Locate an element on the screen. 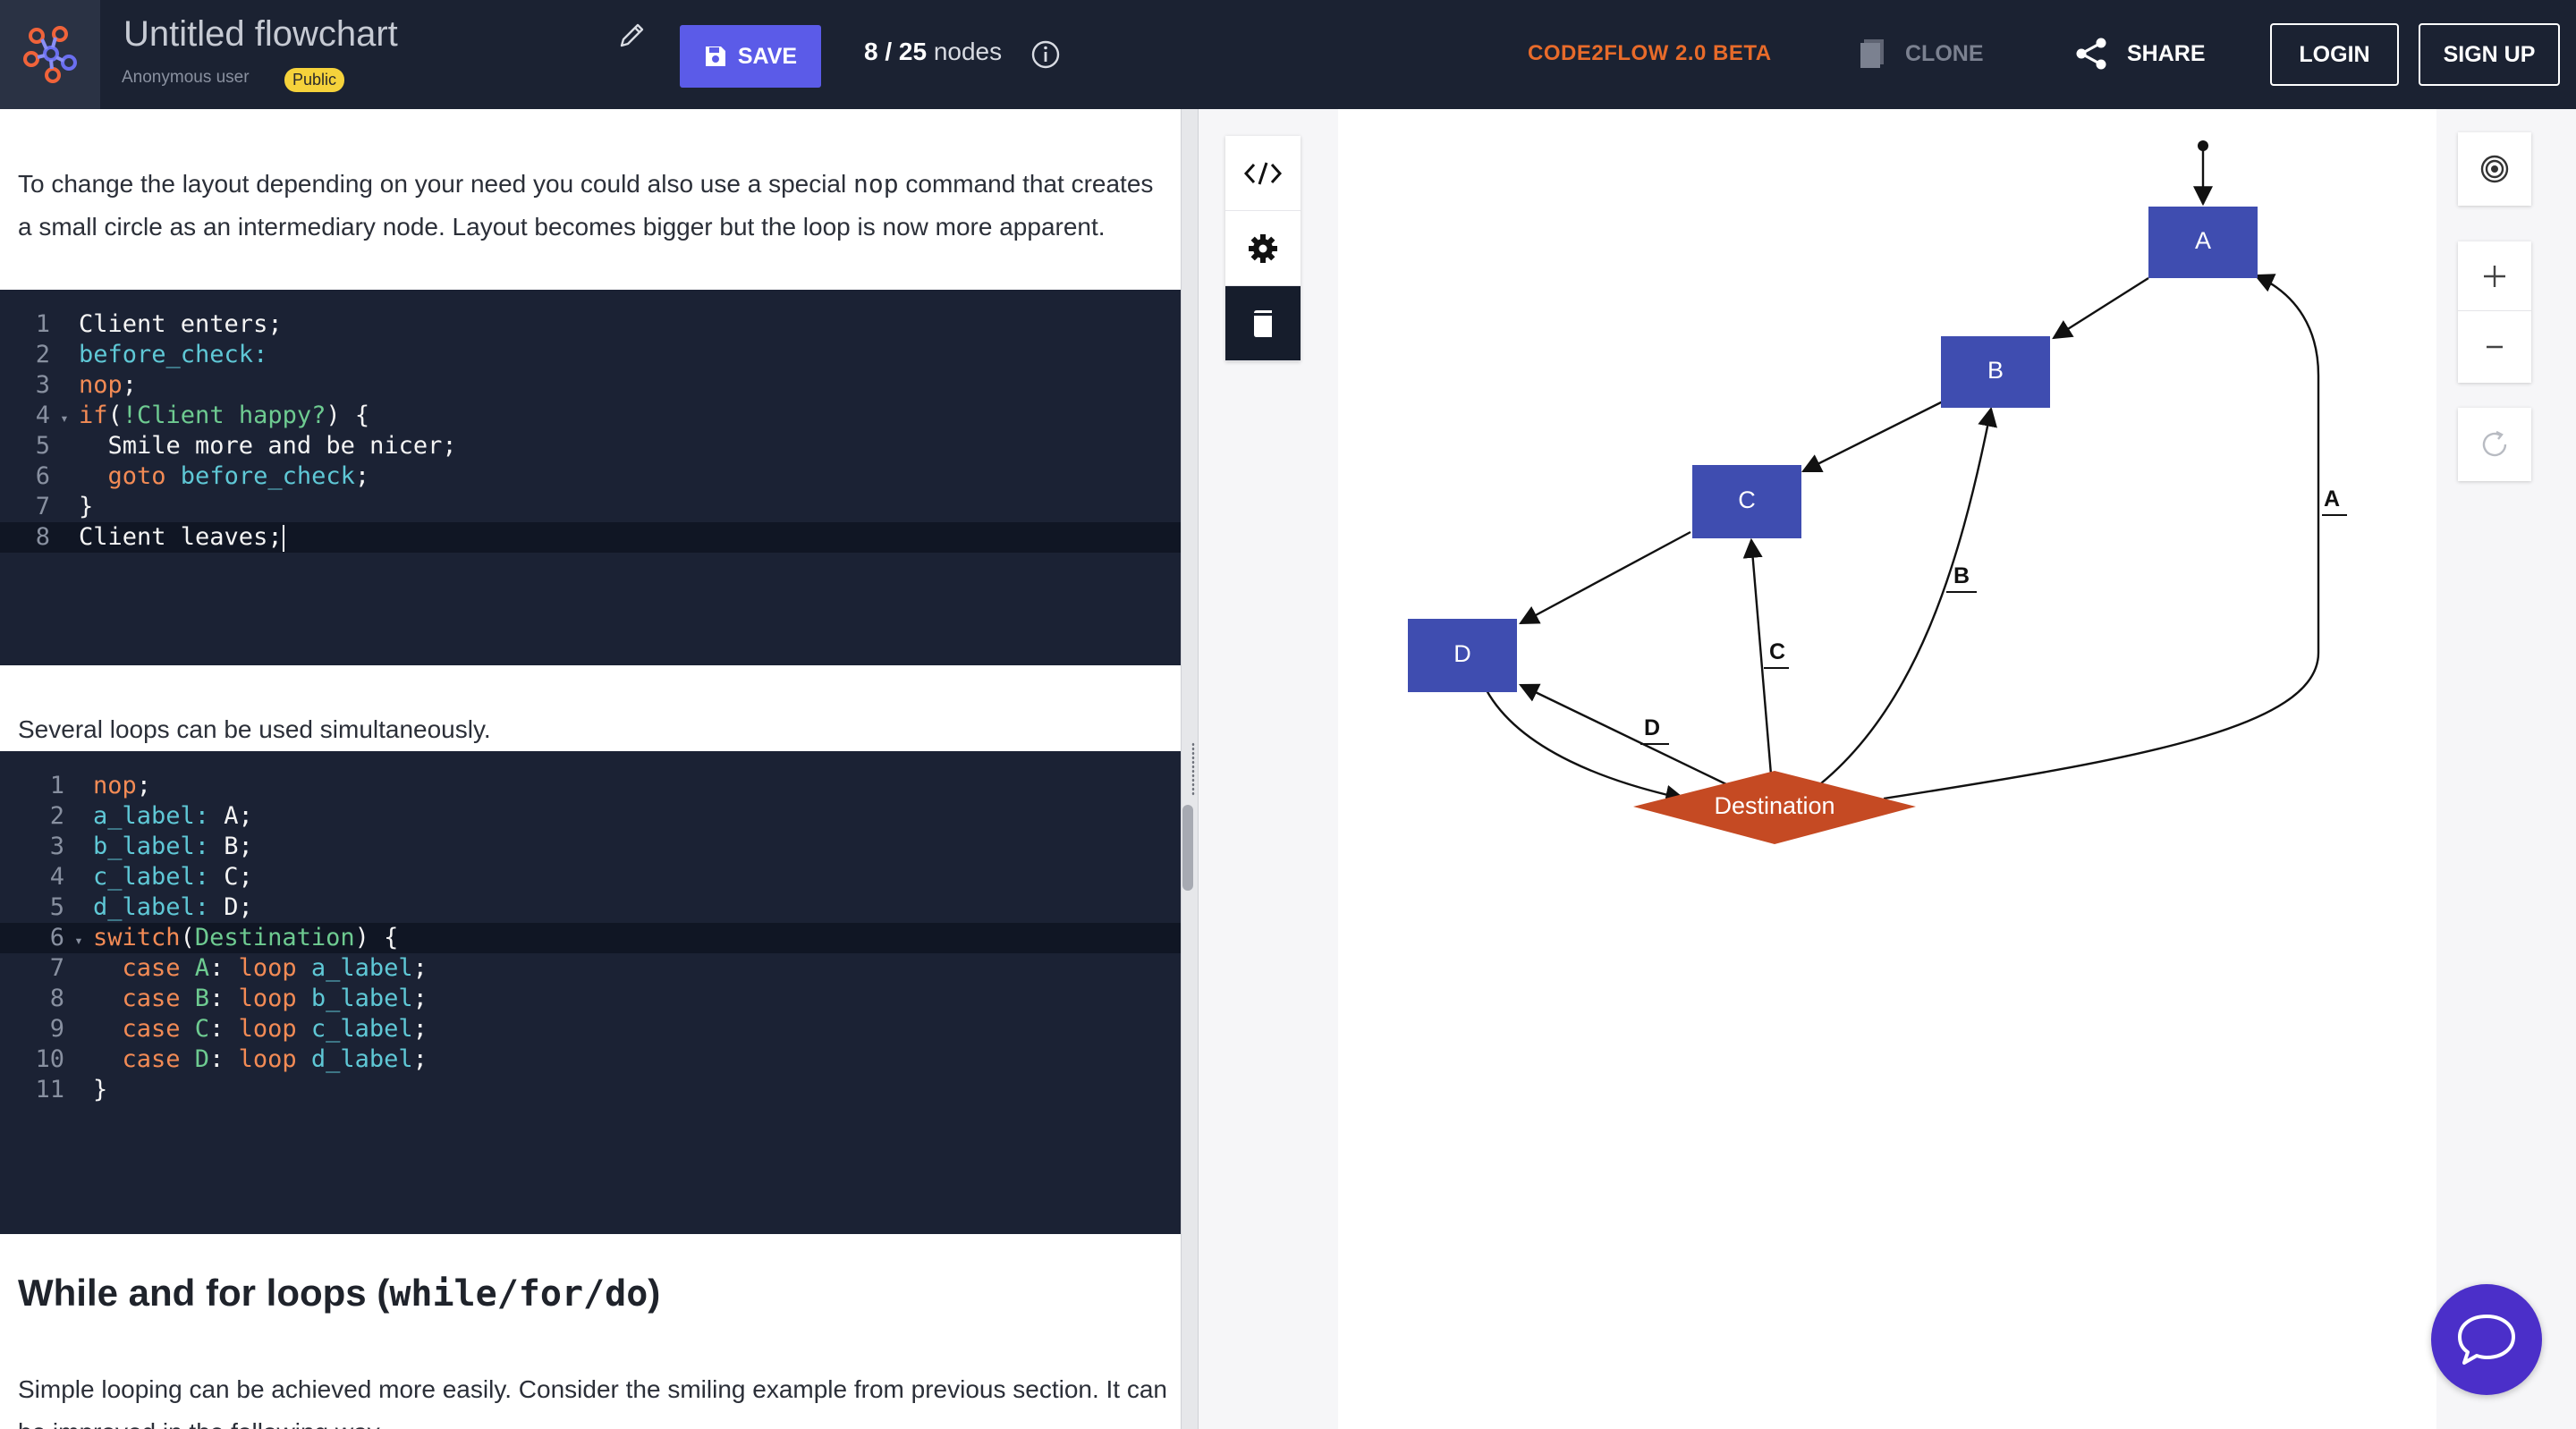 The height and width of the screenshot is (1429, 2576). fit-to-screen-button is located at coordinates (2494, 169).